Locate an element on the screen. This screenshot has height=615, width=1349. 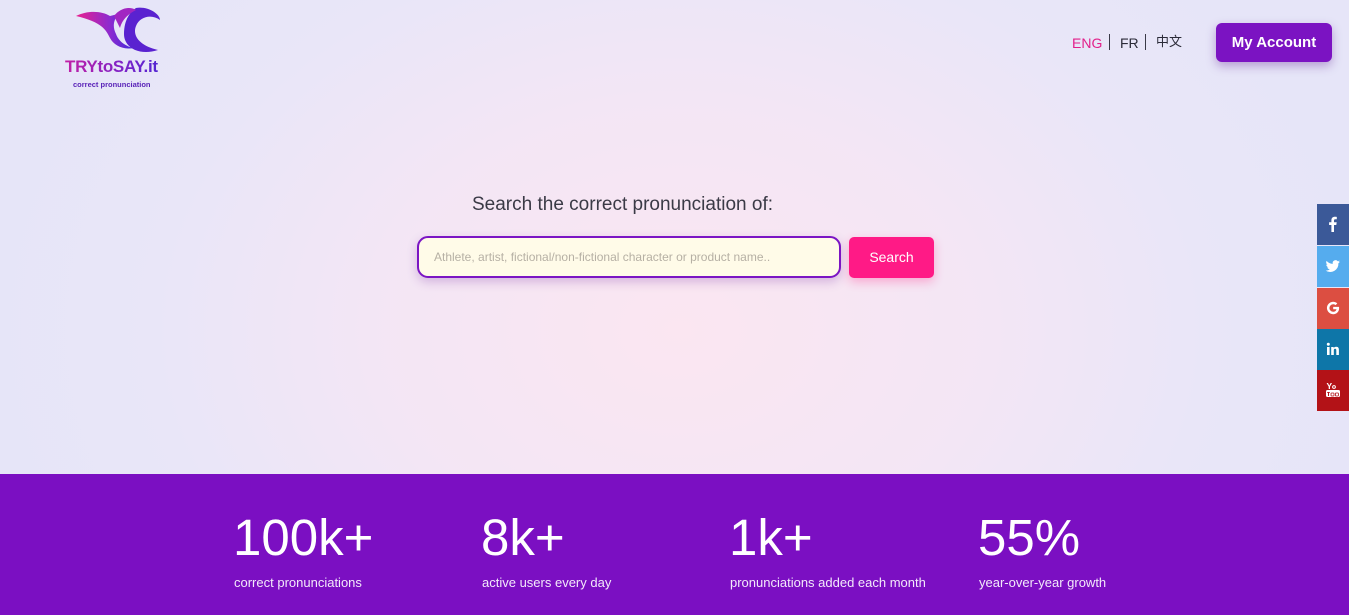
twitter-icon is located at coordinates (1332, 266).